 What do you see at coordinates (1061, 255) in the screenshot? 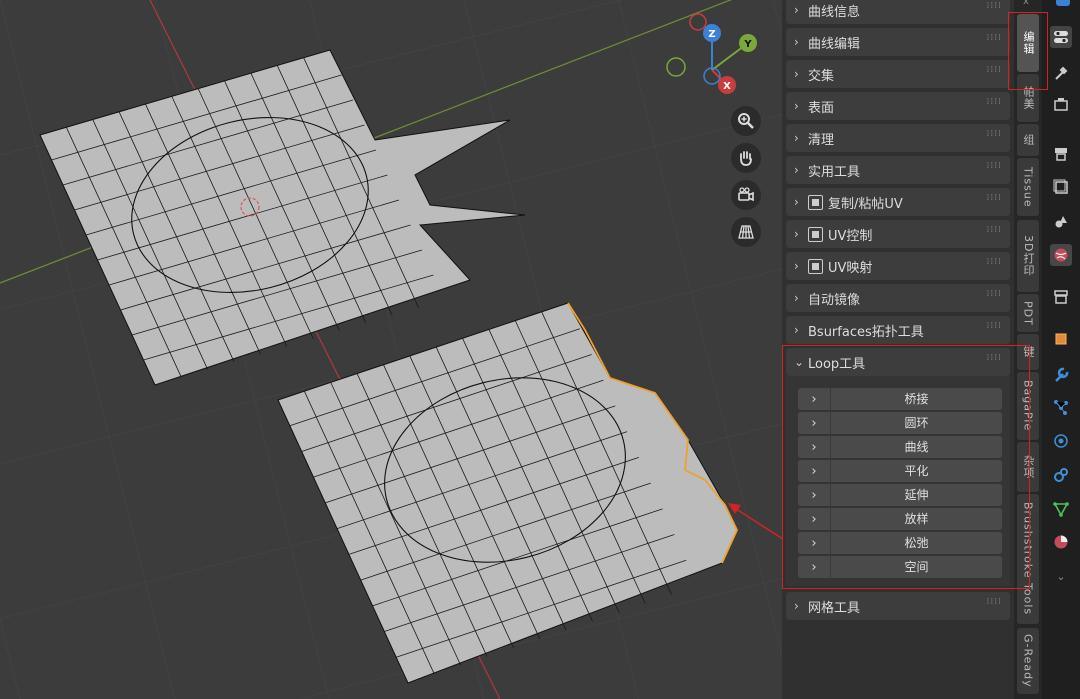
I see `world-icon` at bounding box center [1061, 255].